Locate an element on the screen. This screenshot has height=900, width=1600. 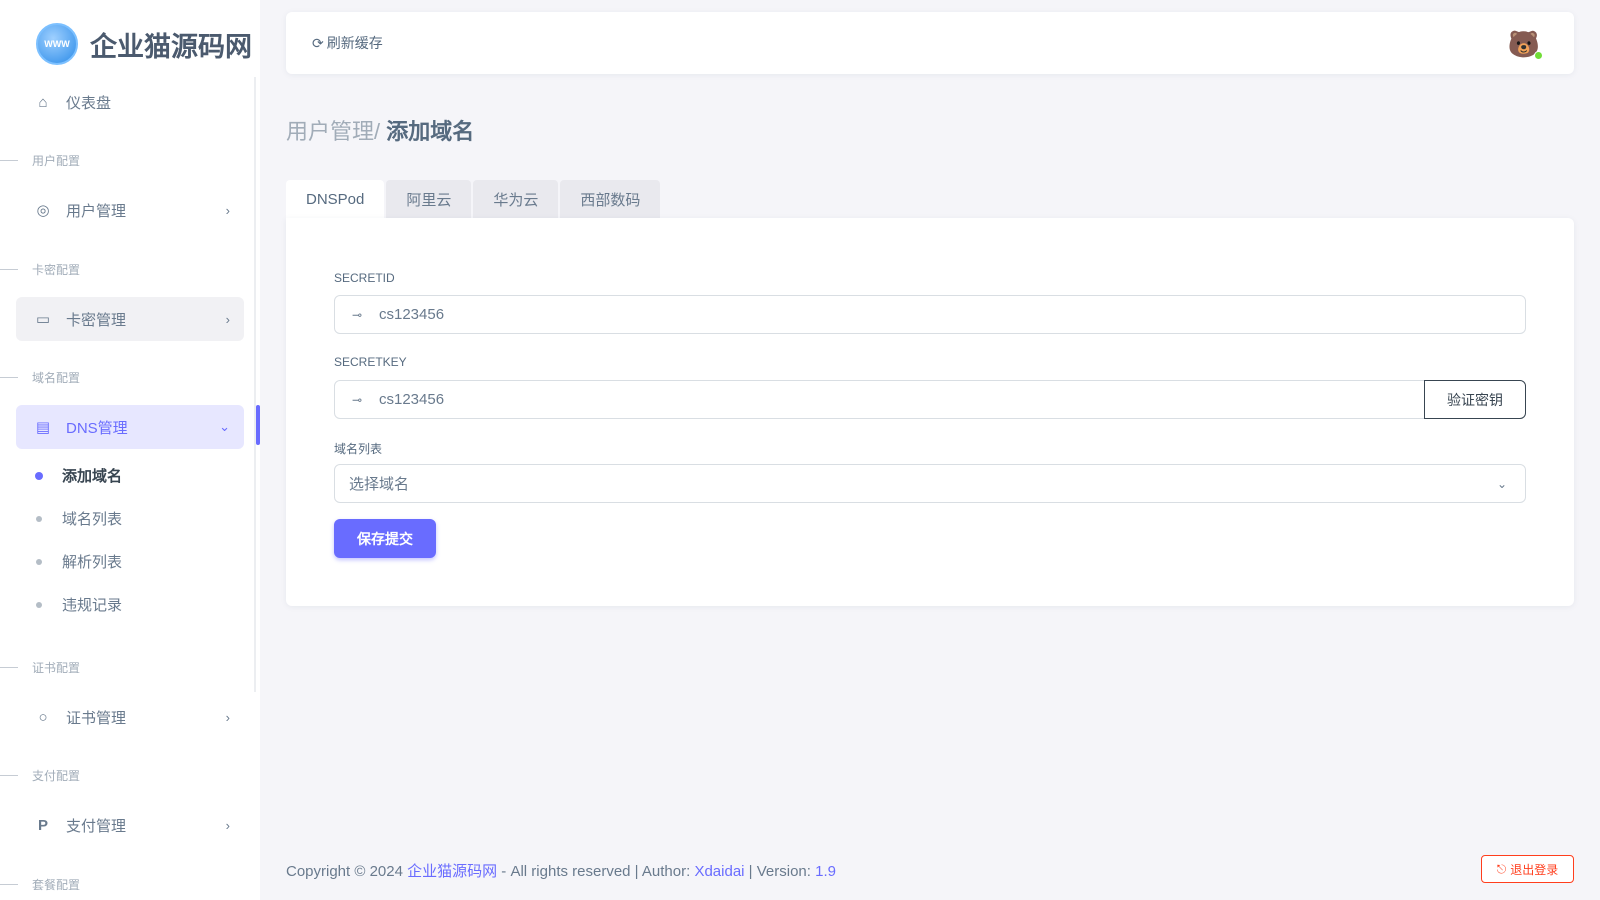
sidebar-item-cert-mgmt: ○ 证书管理 › is located at coordinates (130, 717).